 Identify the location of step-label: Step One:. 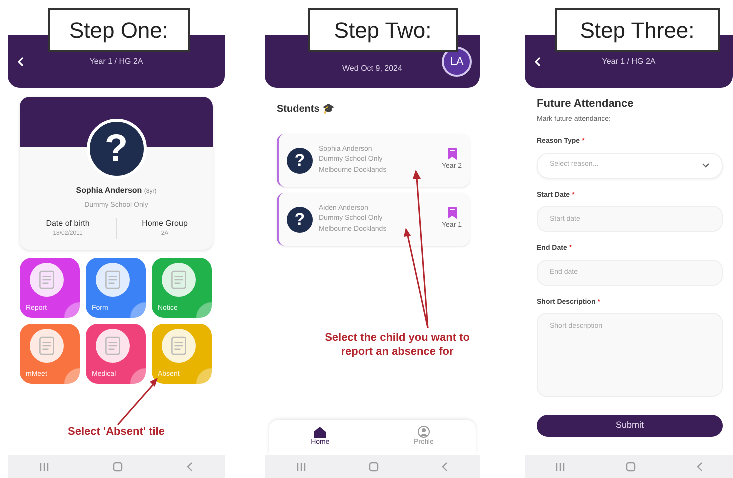
(119, 30).